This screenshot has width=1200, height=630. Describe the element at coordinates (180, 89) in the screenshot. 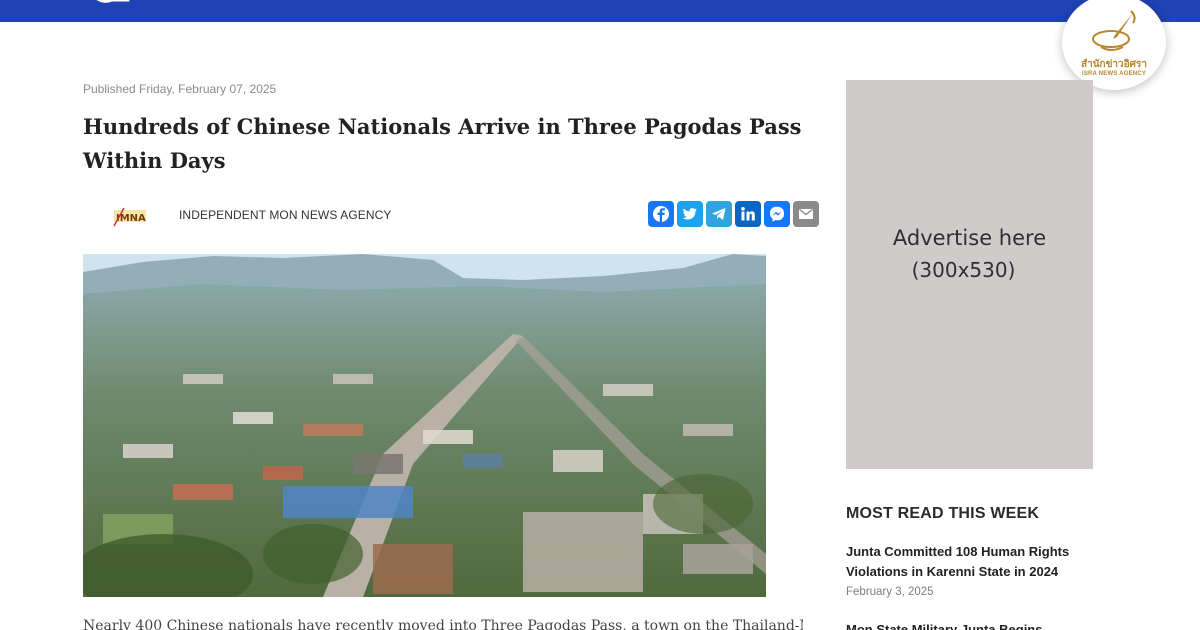

I see `published-date: Published Friday, February 07, 2025` at that location.